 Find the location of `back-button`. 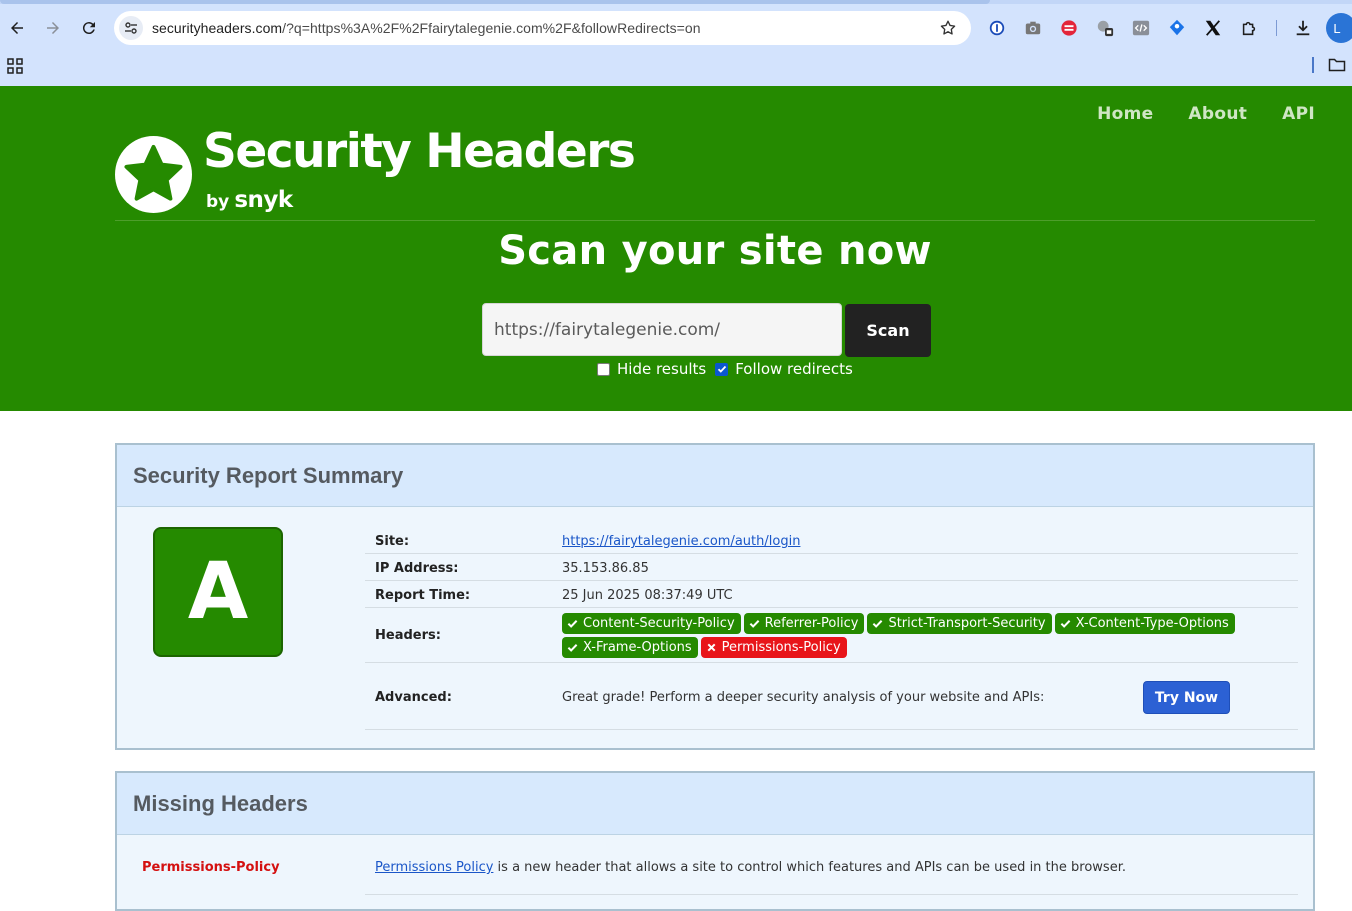

back-button is located at coordinates (17, 28).